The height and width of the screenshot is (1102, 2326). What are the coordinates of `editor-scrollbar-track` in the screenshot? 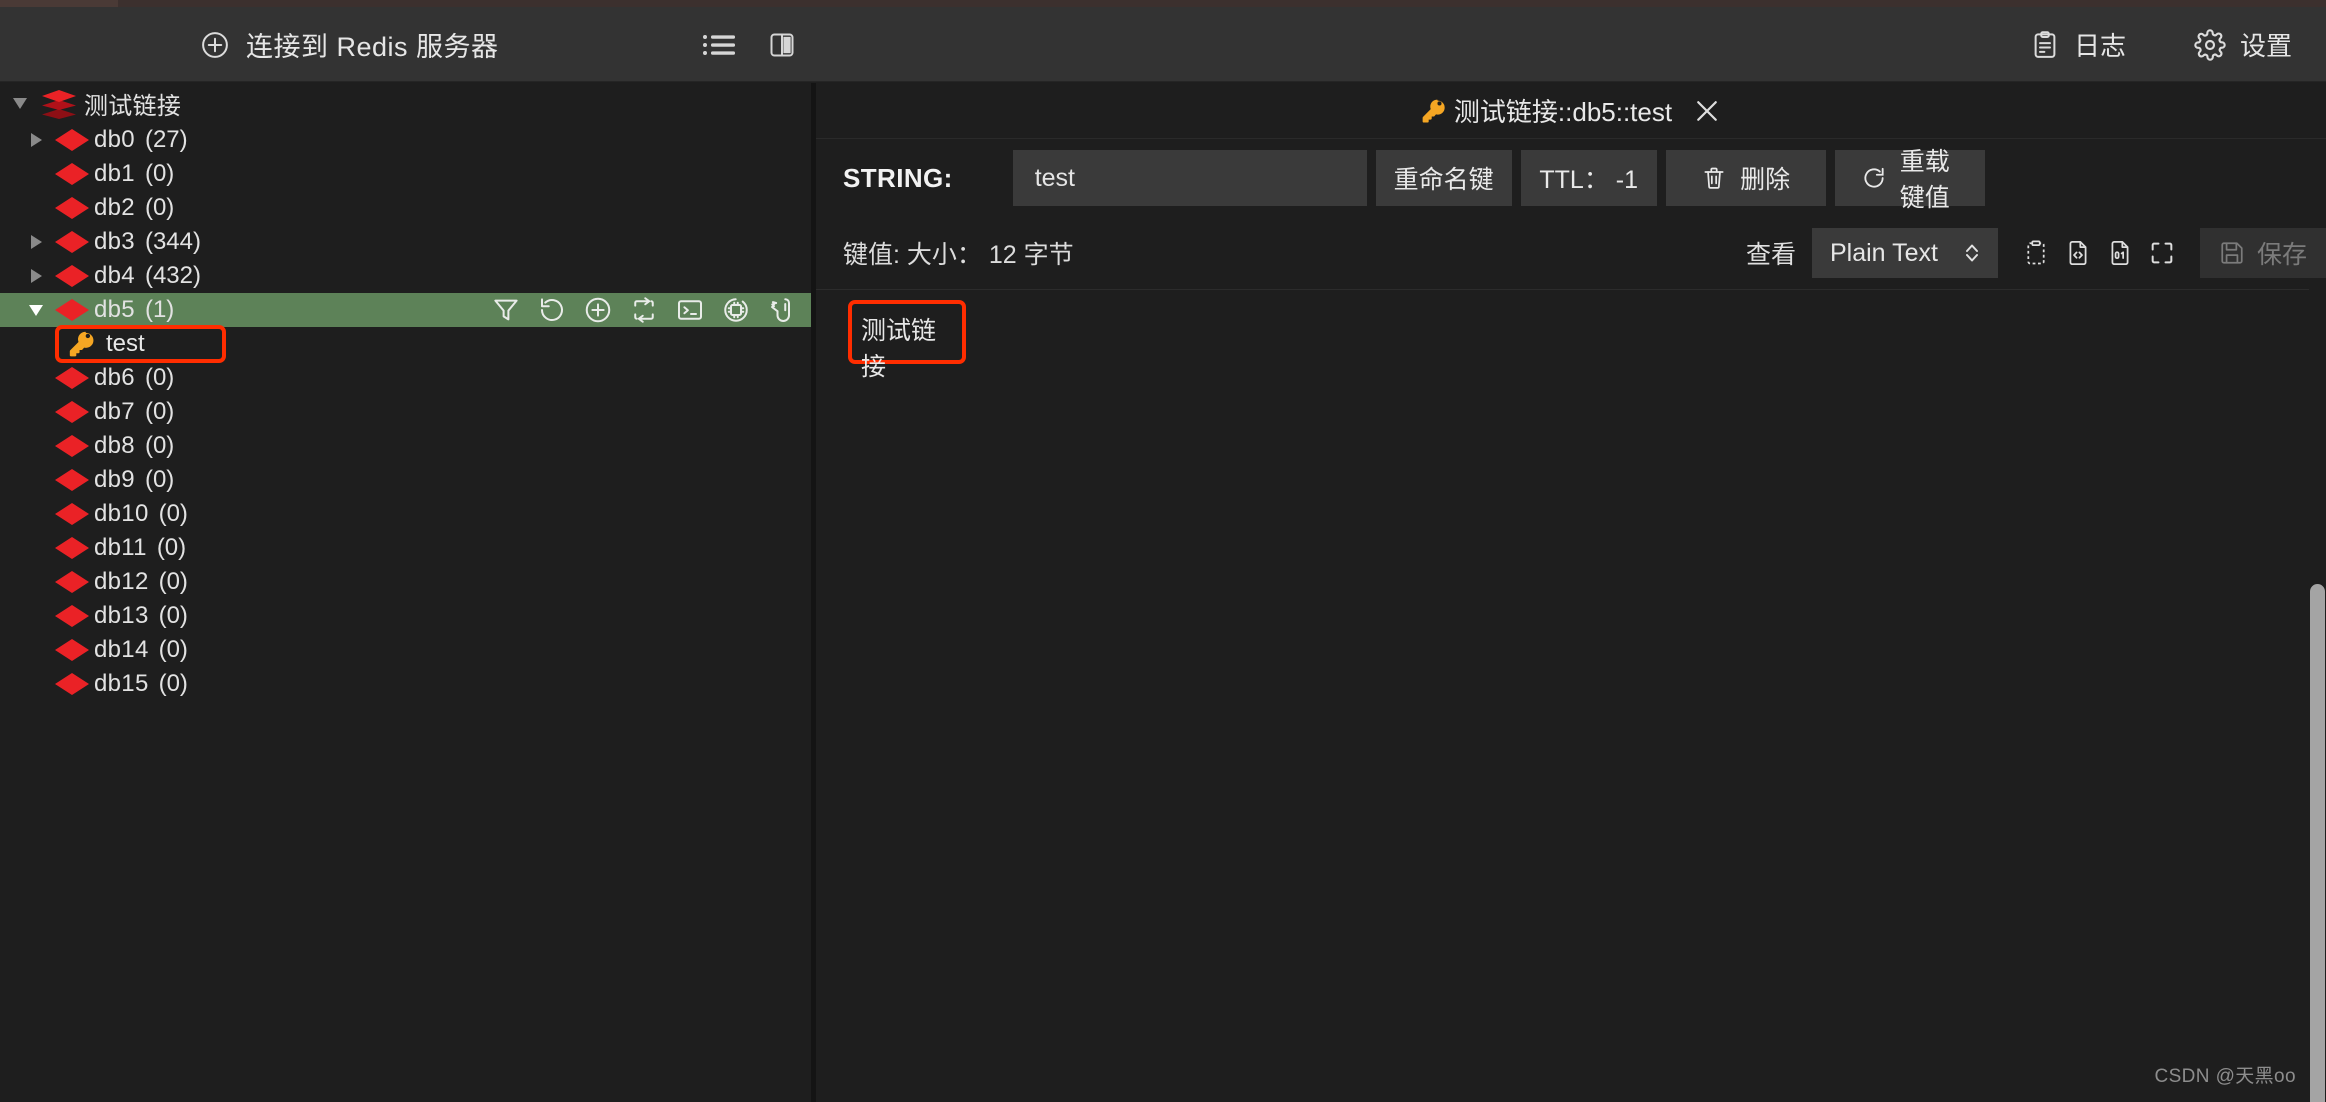 It's located at (2317, 695).